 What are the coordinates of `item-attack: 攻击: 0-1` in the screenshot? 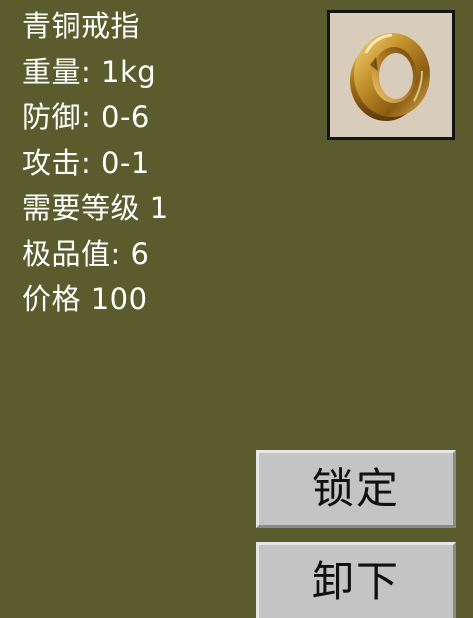 It's located at (86, 162).